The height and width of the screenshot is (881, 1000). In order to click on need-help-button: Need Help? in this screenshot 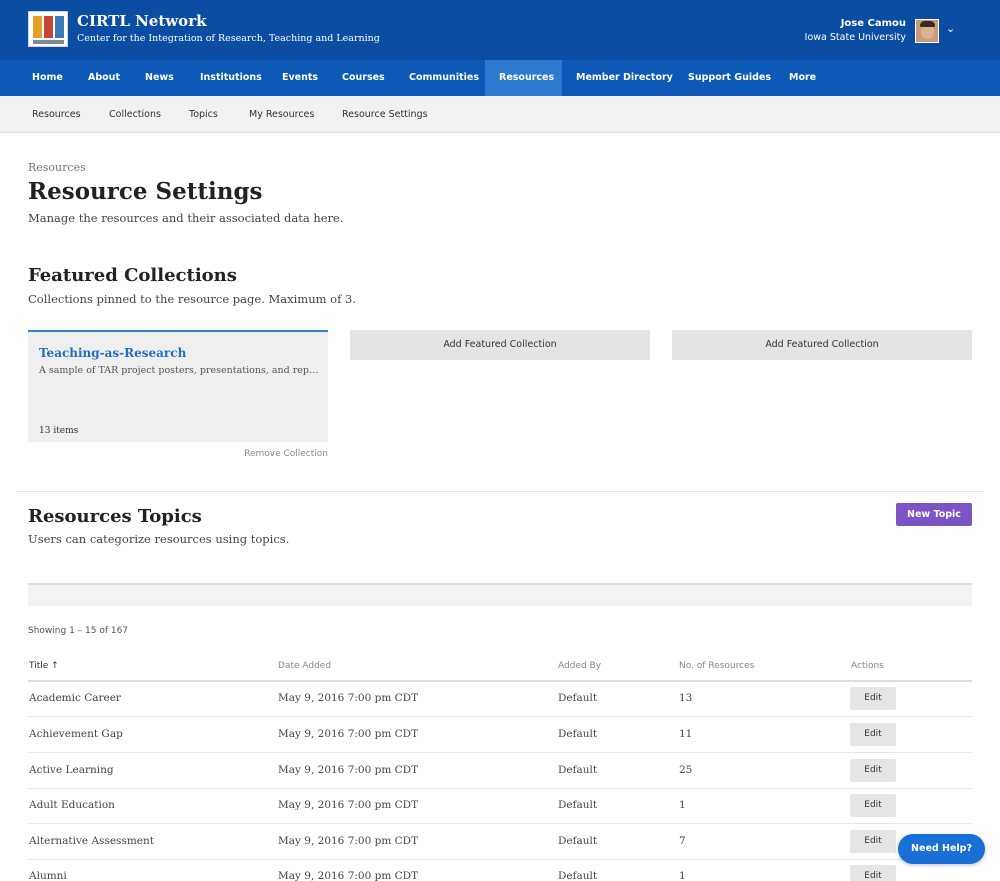, I will do `click(941, 849)`.